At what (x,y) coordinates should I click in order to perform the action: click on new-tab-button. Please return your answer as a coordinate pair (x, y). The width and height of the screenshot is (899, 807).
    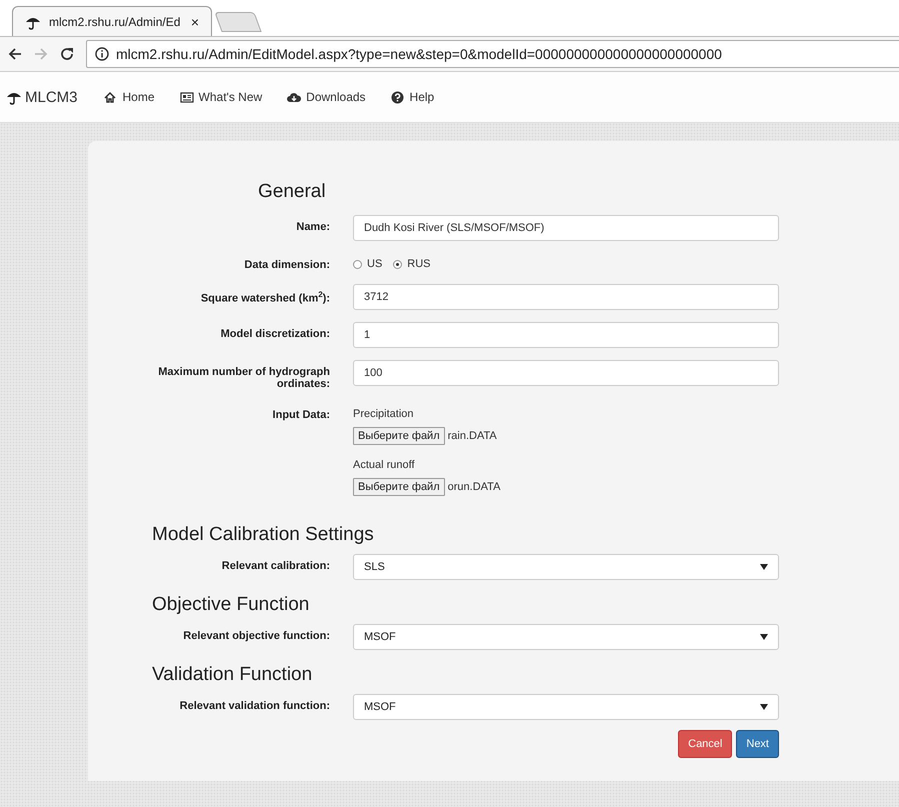
    Looking at the image, I should click on (238, 22).